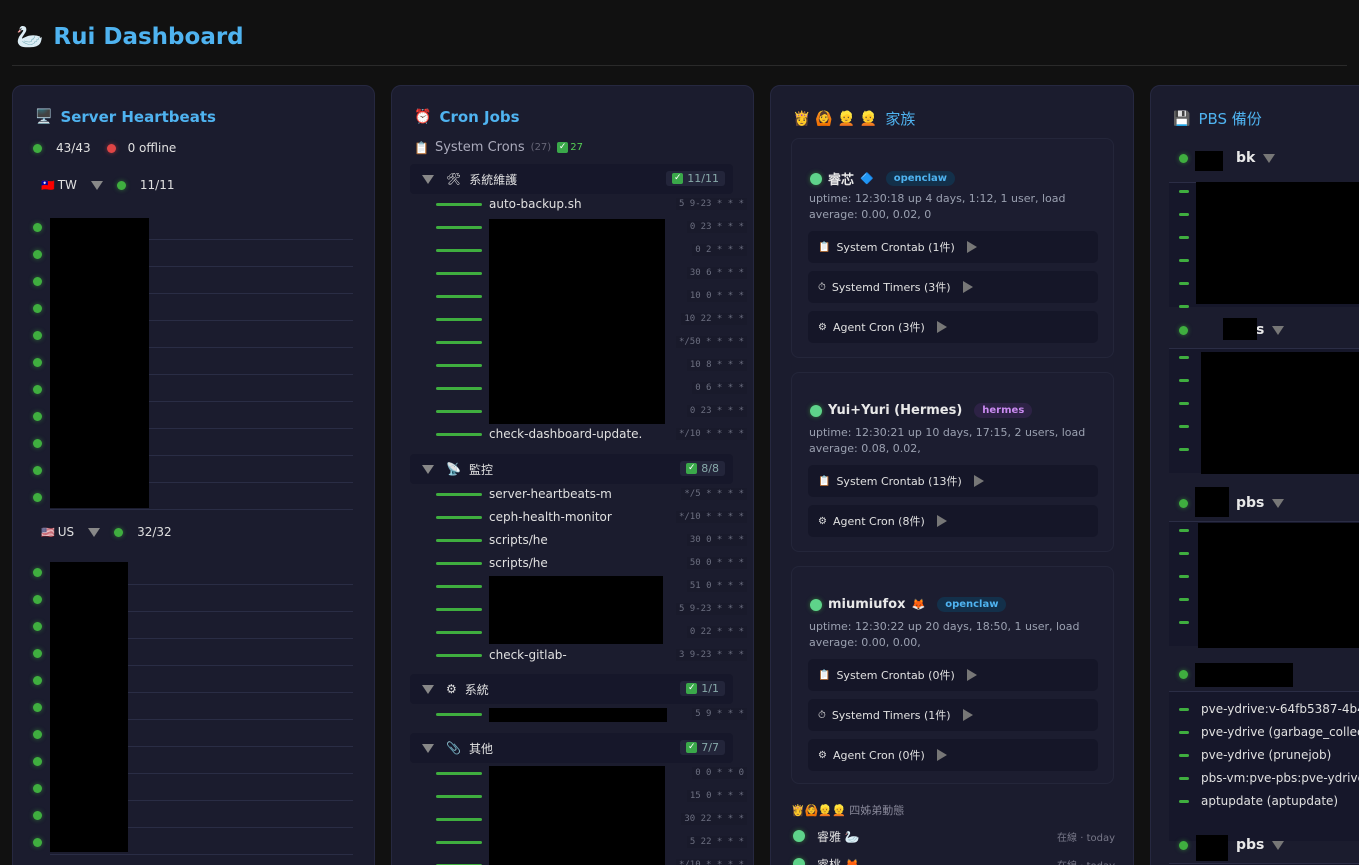  I want to click on sister-row: 睿桃 🦊 在線 · today, so click(954, 859).